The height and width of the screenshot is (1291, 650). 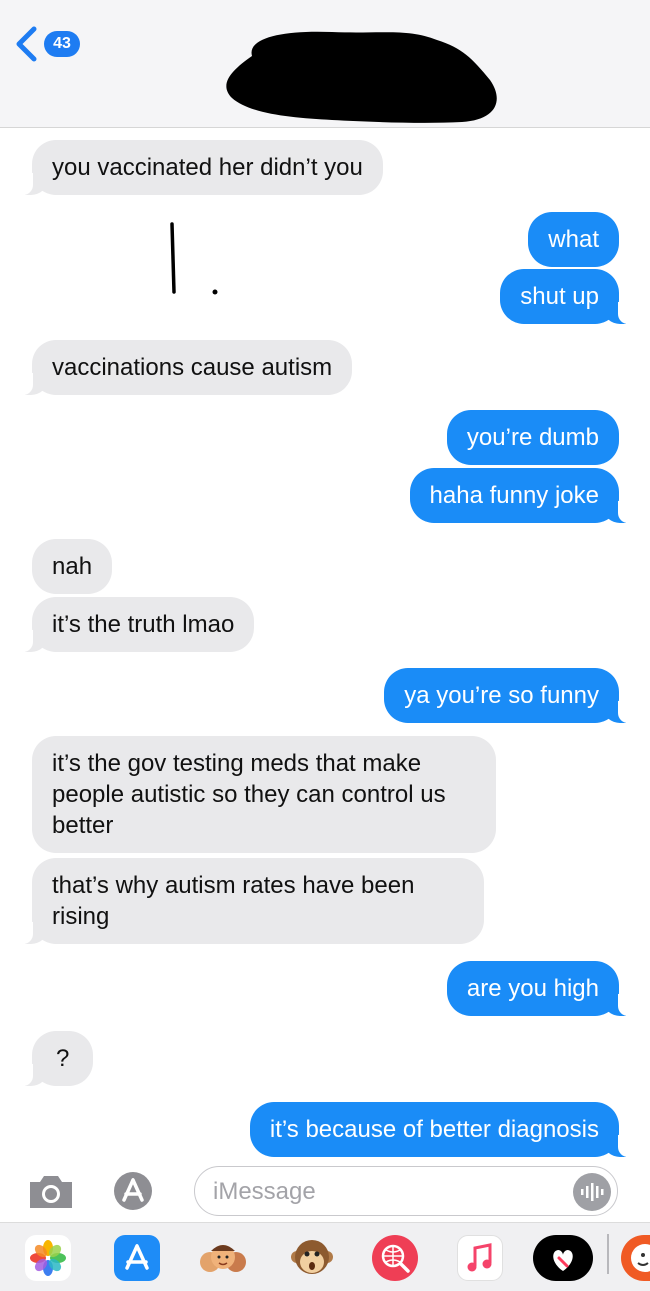 What do you see at coordinates (137, 624) in the screenshot?
I see `message-bubble-incoming: it’s the truth lmao` at bounding box center [137, 624].